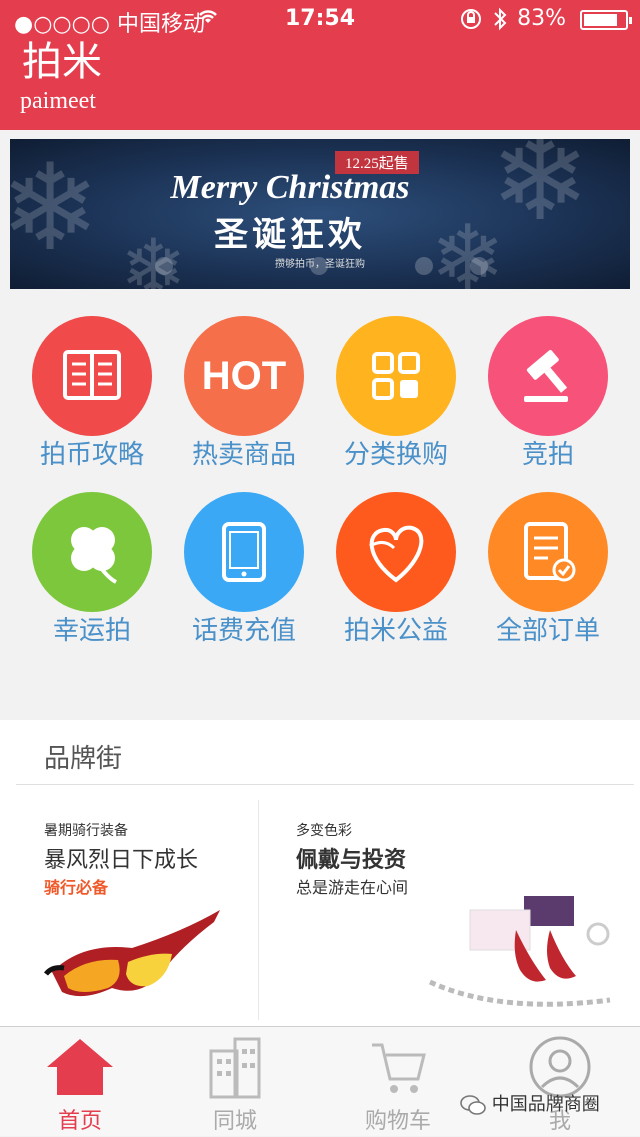  I want to click on hot-icon: HOT, so click(244, 376).